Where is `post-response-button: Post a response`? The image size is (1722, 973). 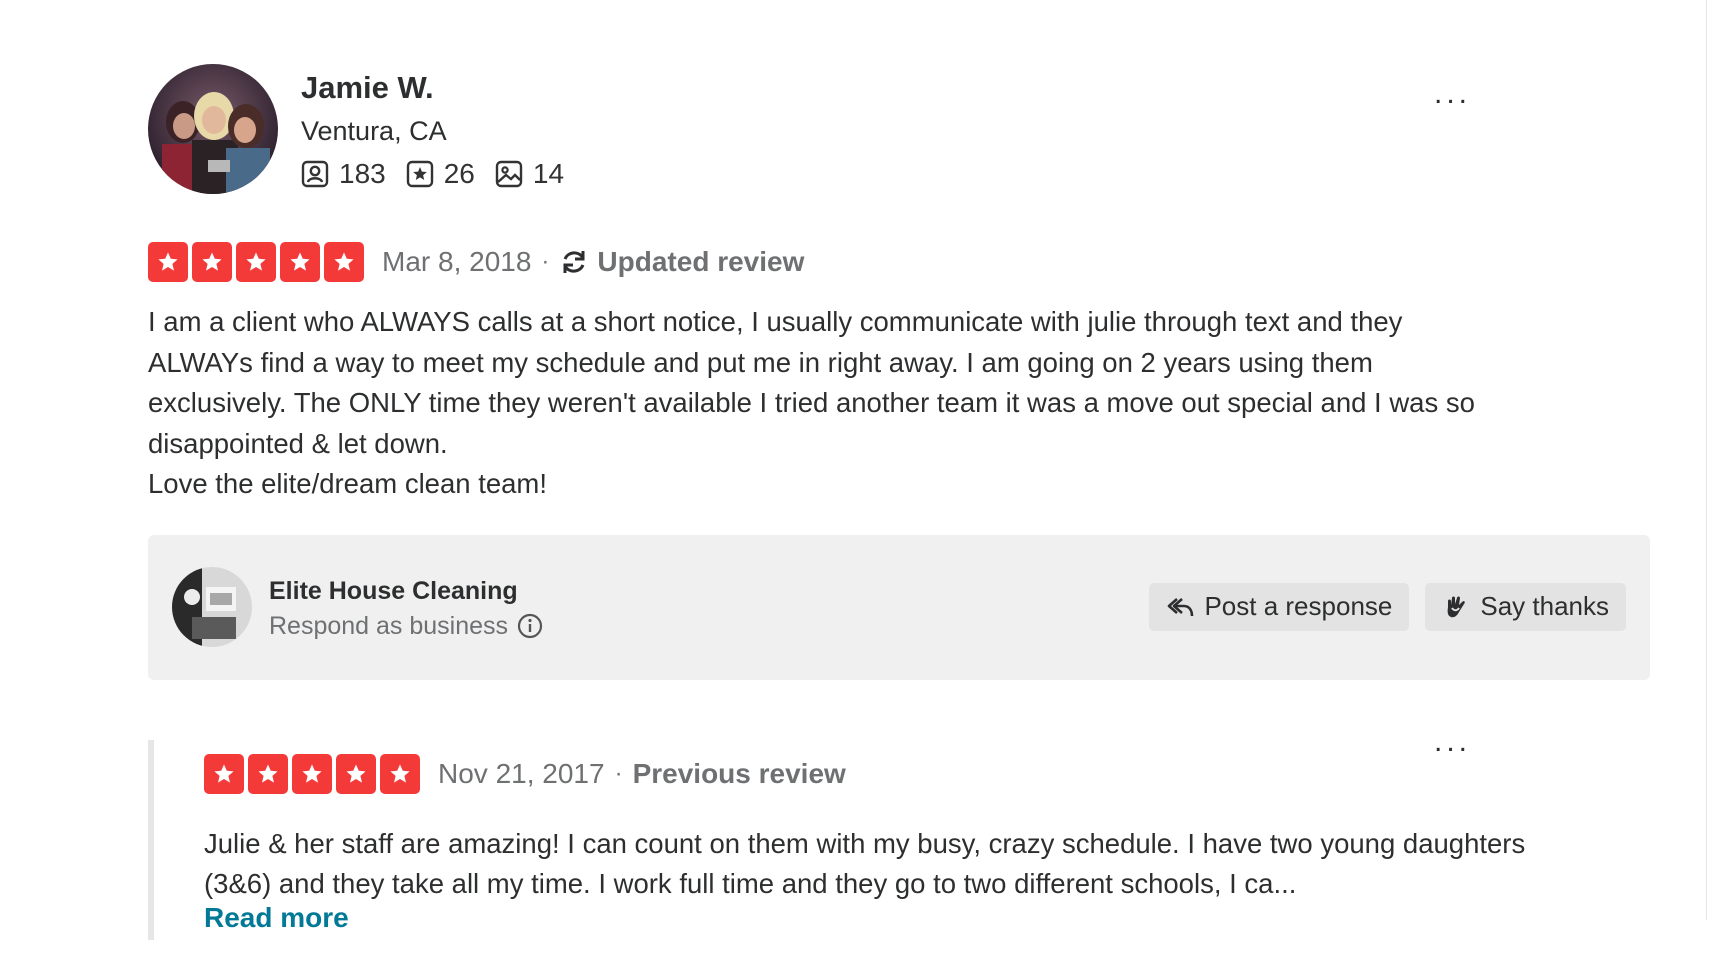 post-response-button: Post a response is located at coordinates (1279, 606).